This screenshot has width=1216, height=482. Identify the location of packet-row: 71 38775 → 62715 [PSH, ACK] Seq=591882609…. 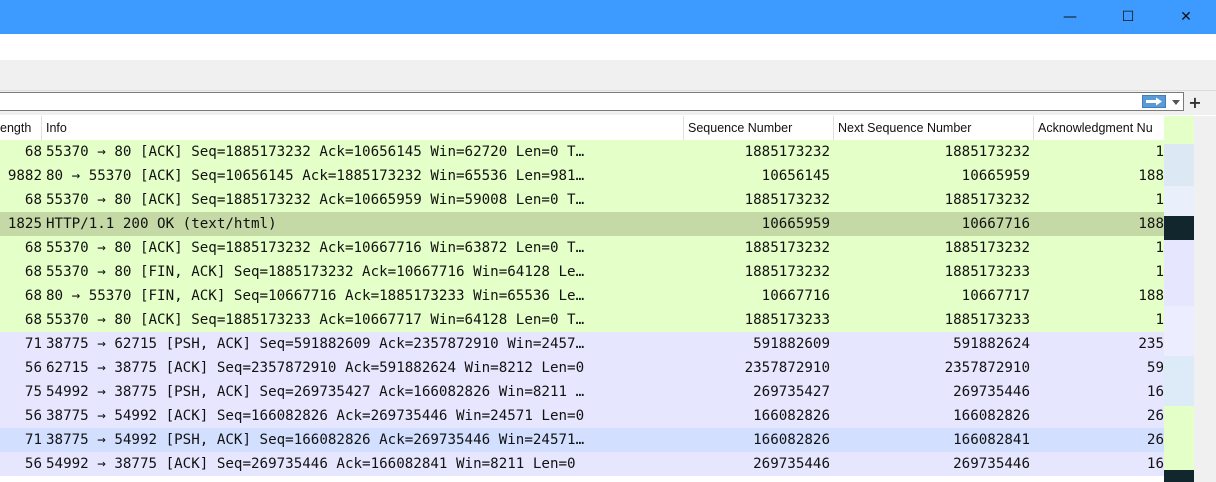
(582, 344).